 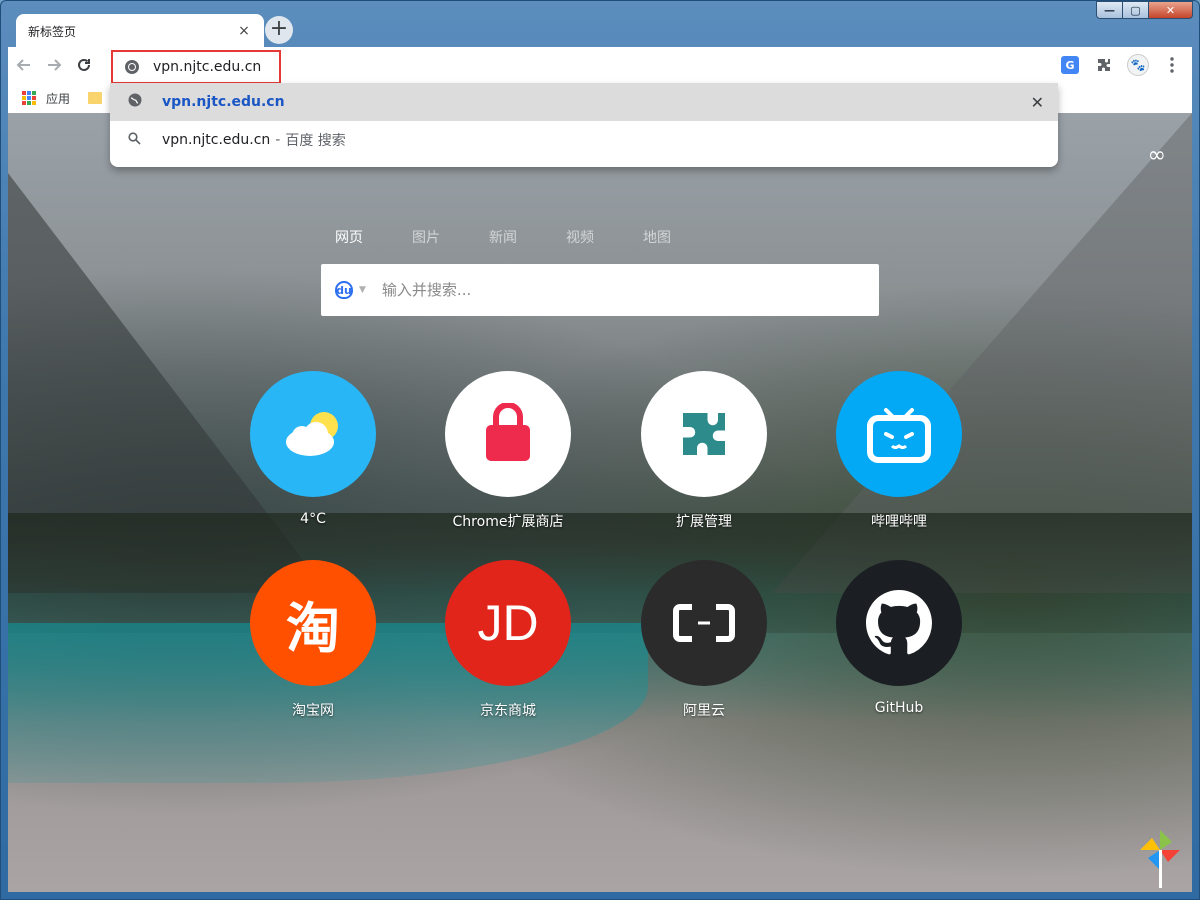 What do you see at coordinates (600, 28) in the screenshot?
I see `tab-strip: 新标签页 × +` at bounding box center [600, 28].